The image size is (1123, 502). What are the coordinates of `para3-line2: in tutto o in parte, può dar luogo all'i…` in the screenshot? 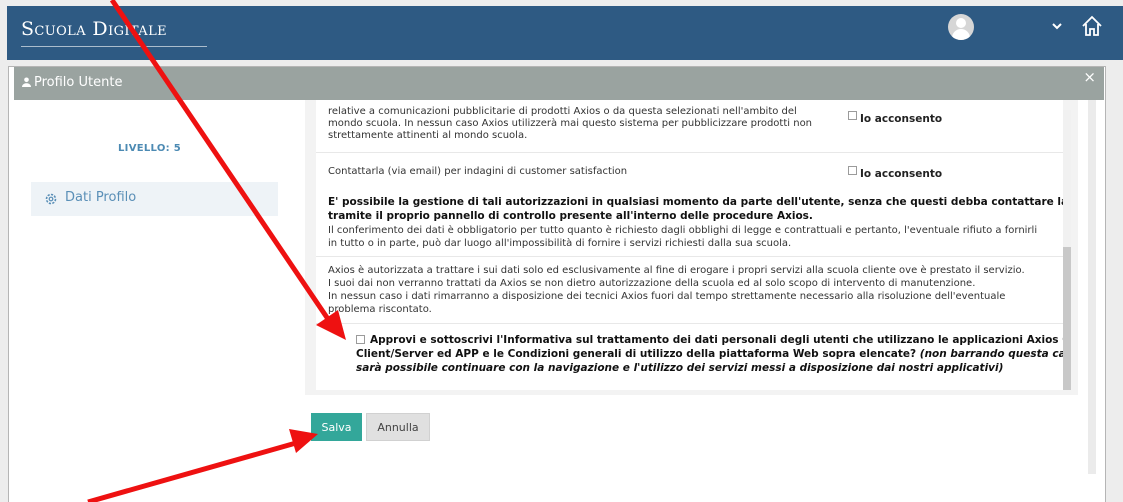 It's located at (560, 243).